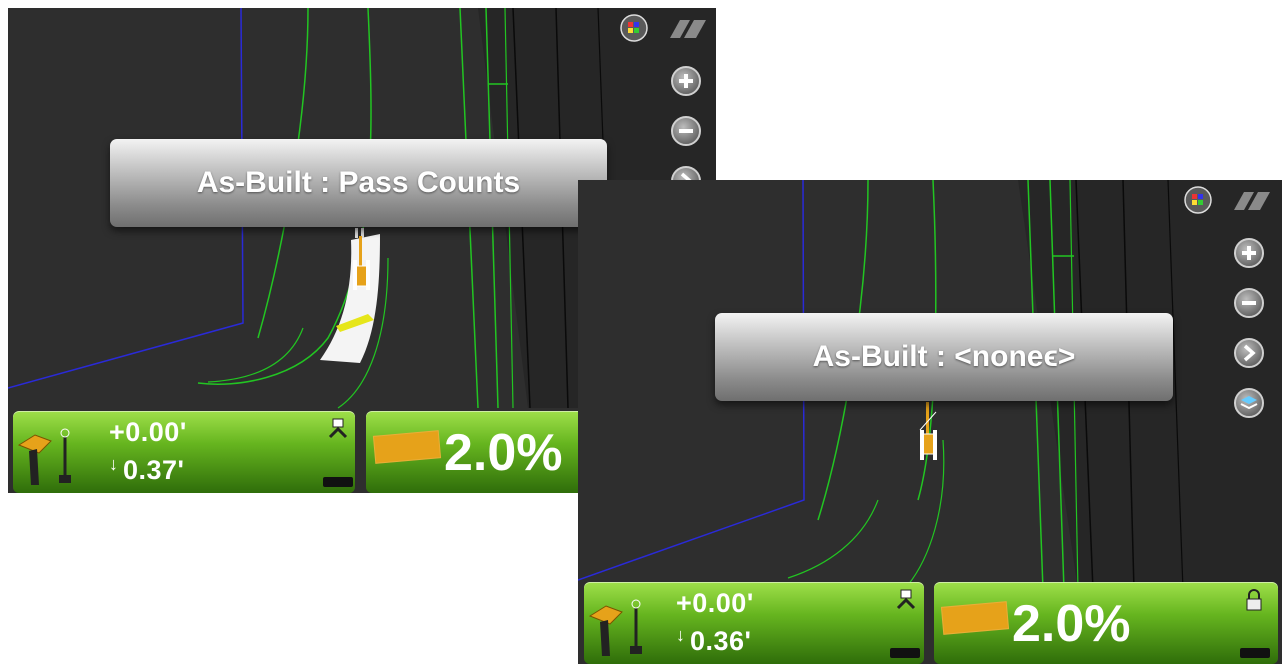 This screenshot has height=664, width=1282. I want to click on cut-fill-value: 0.36', so click(721, 641).